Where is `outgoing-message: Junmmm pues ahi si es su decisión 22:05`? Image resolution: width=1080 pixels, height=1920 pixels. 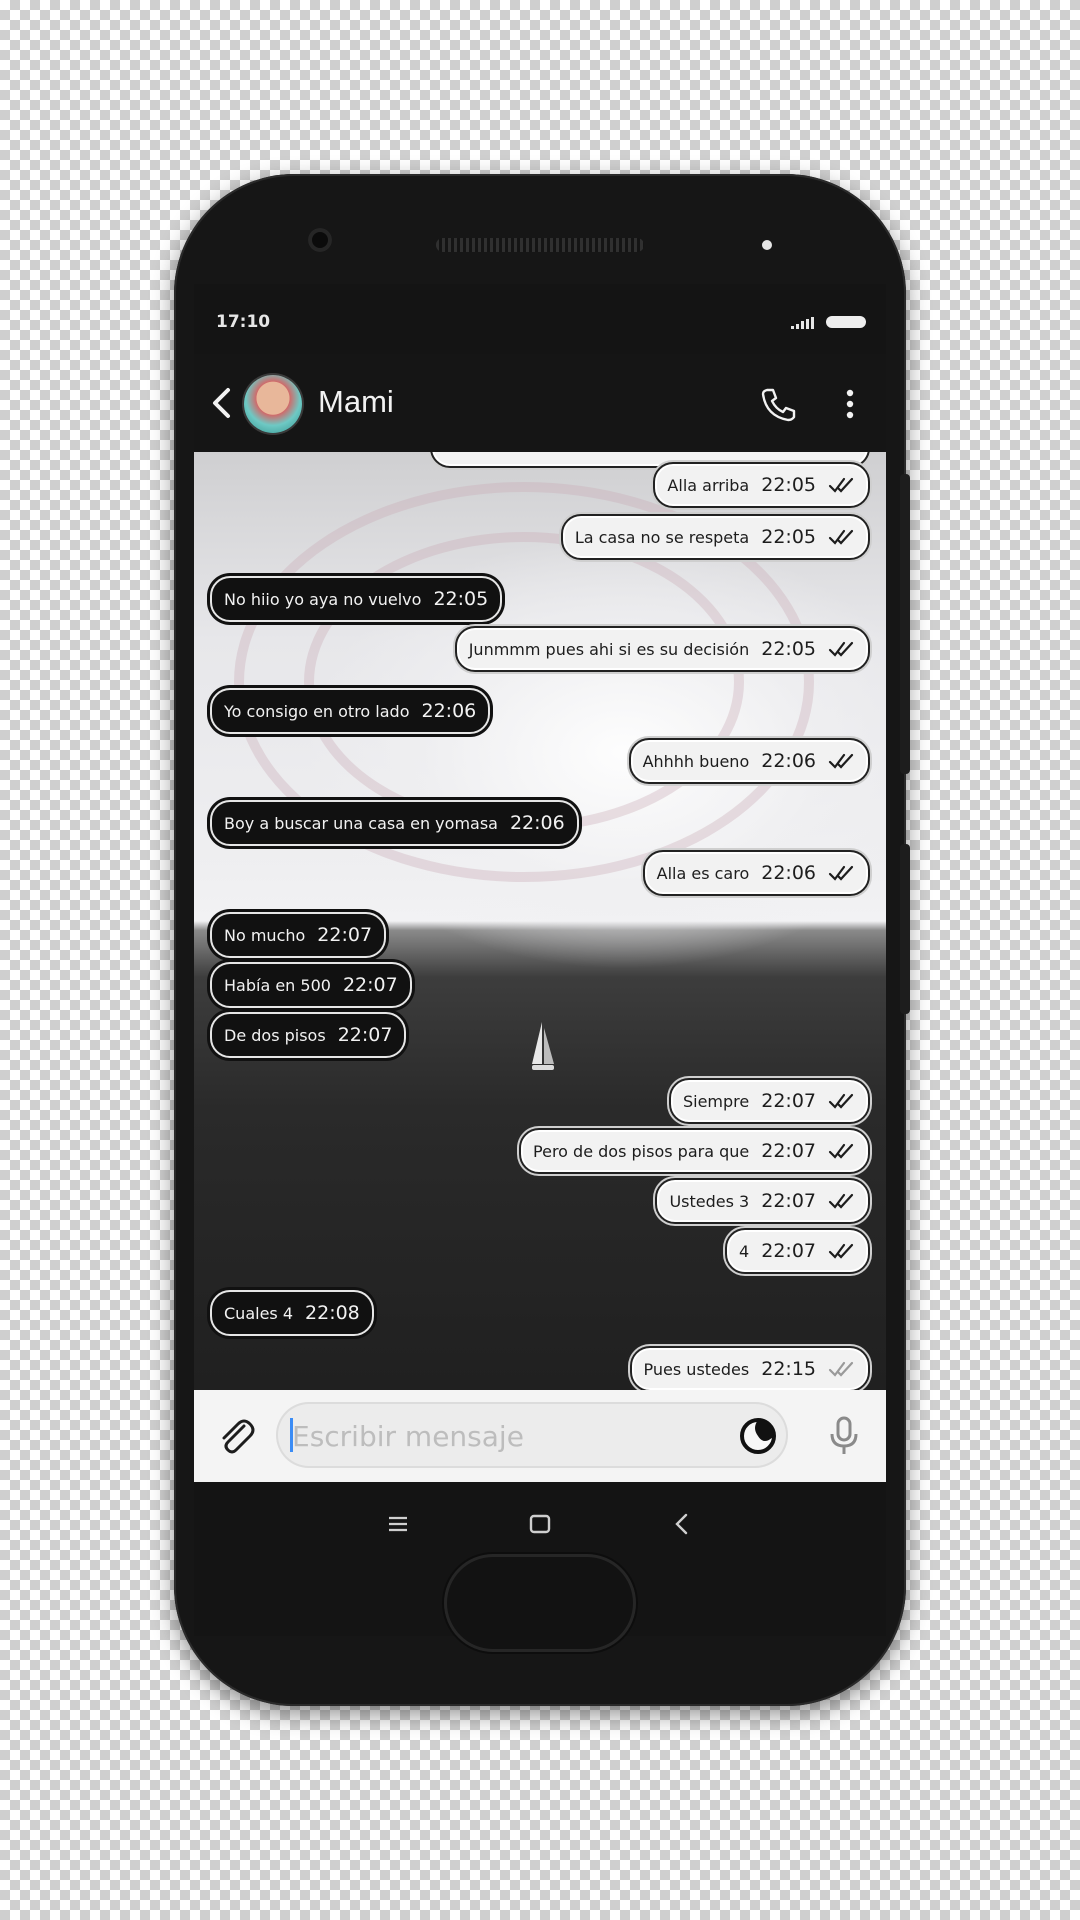
outgoing-message: Junmmm pues ahi si es su decisión 22:05 is located at coordinates (662, 649).